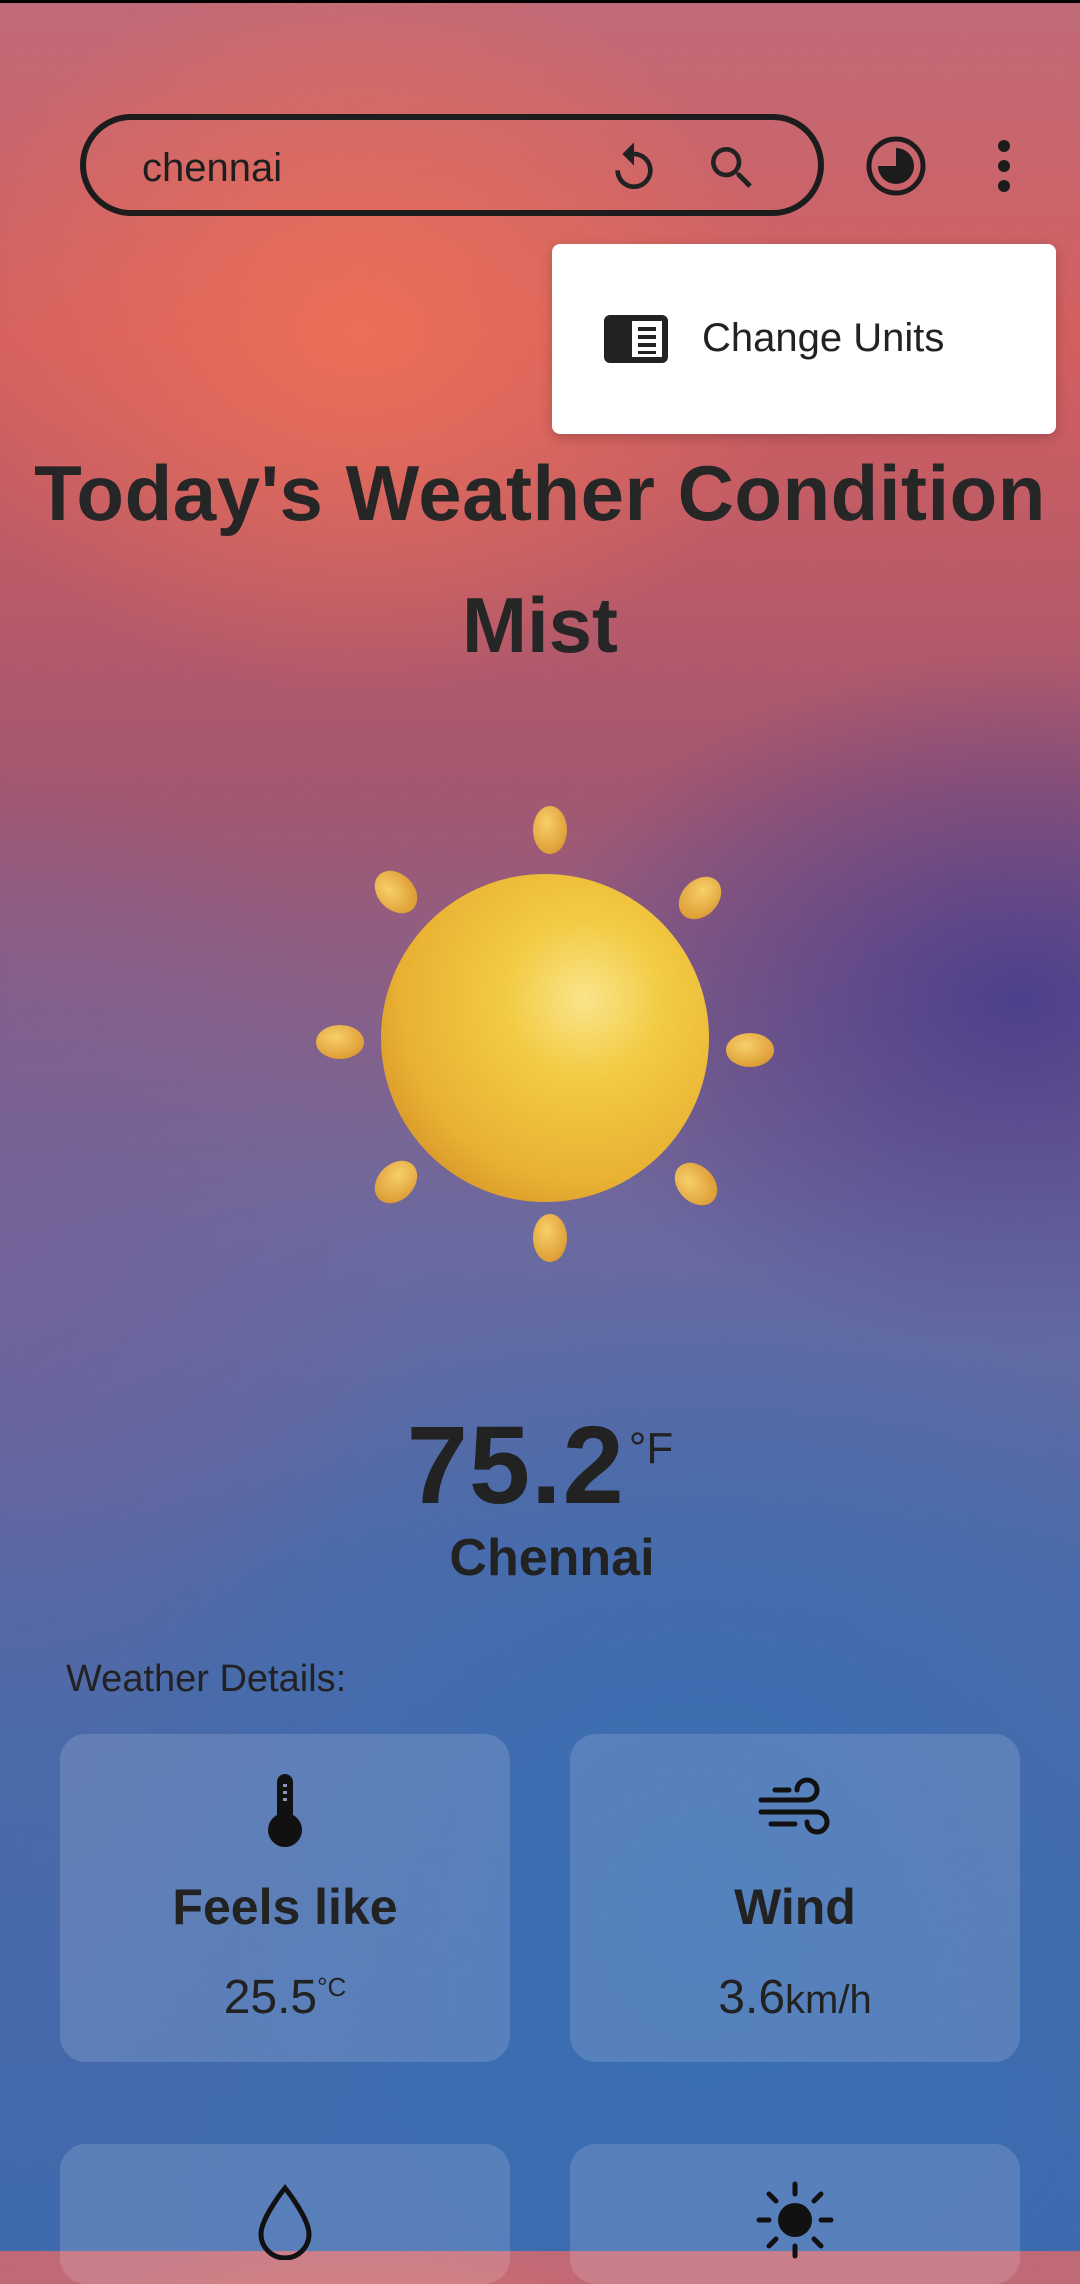 The image size is (1080, 2284). I want to click on theme-toggle-icon, so click(896, 166).